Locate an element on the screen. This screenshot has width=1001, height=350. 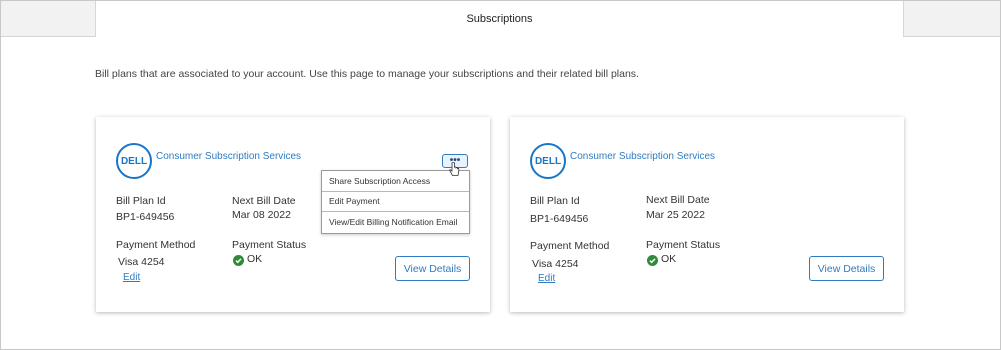
header-right-panel is located at coordinates (951, 19).